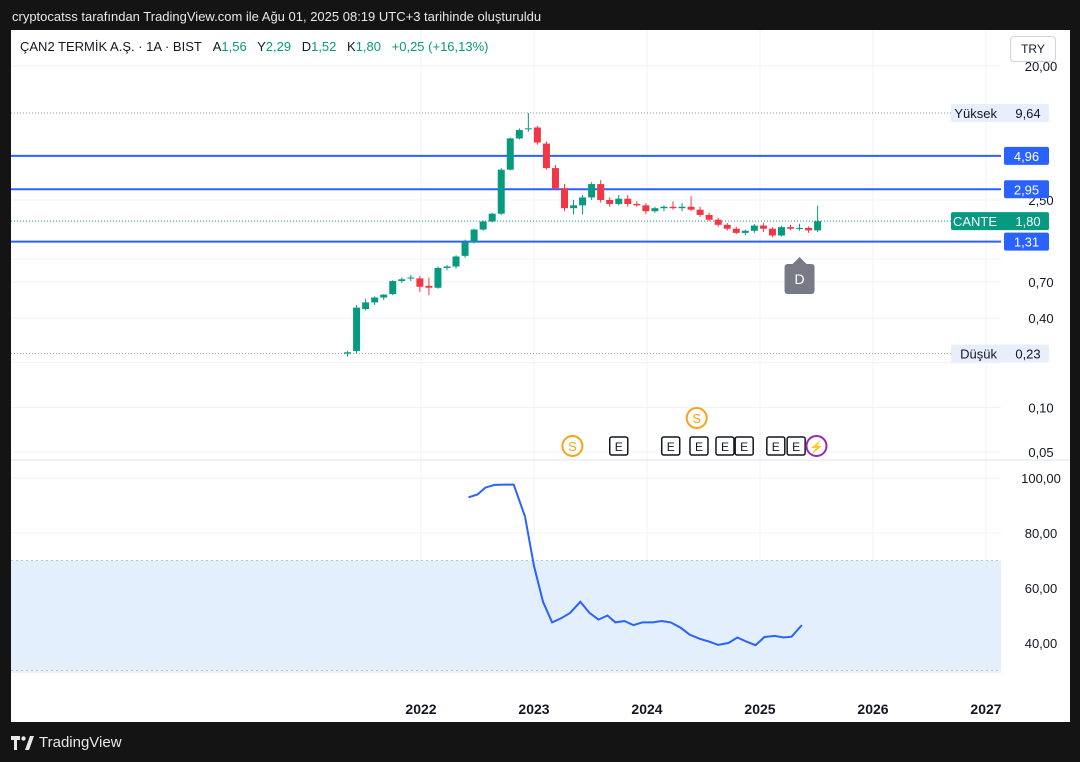 This screenshot has height=762, width=1080. I want to click on news-label: ⚡, so click(816, 447).